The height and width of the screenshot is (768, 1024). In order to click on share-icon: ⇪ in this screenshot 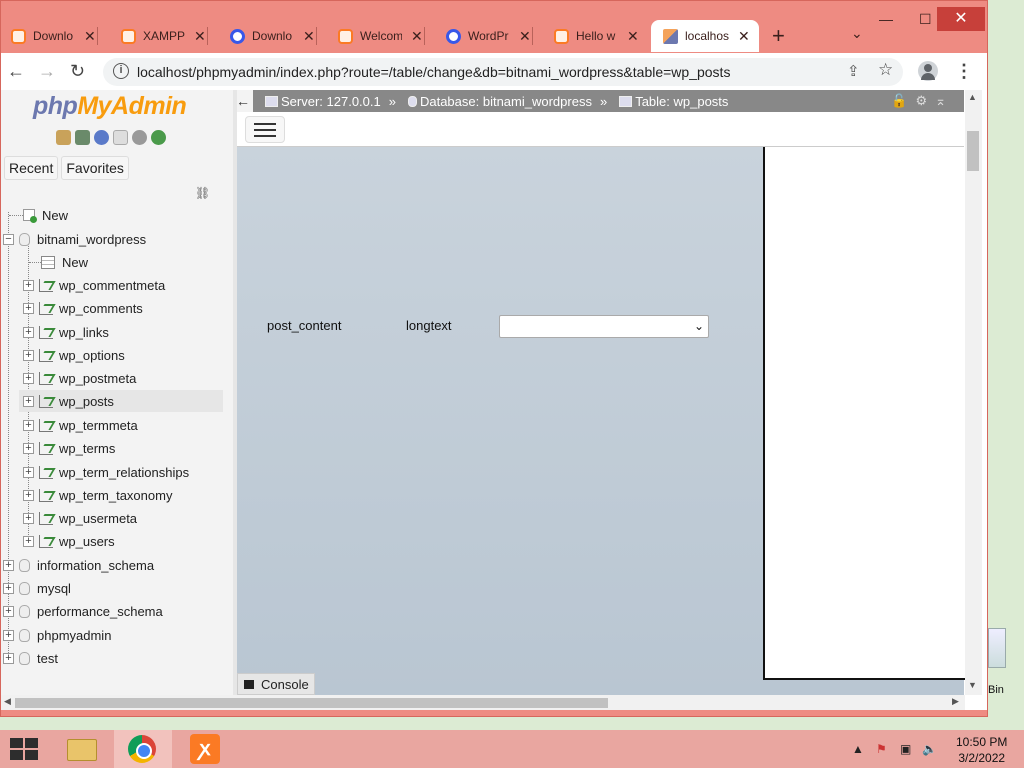, I will do `click(853, 71)`.